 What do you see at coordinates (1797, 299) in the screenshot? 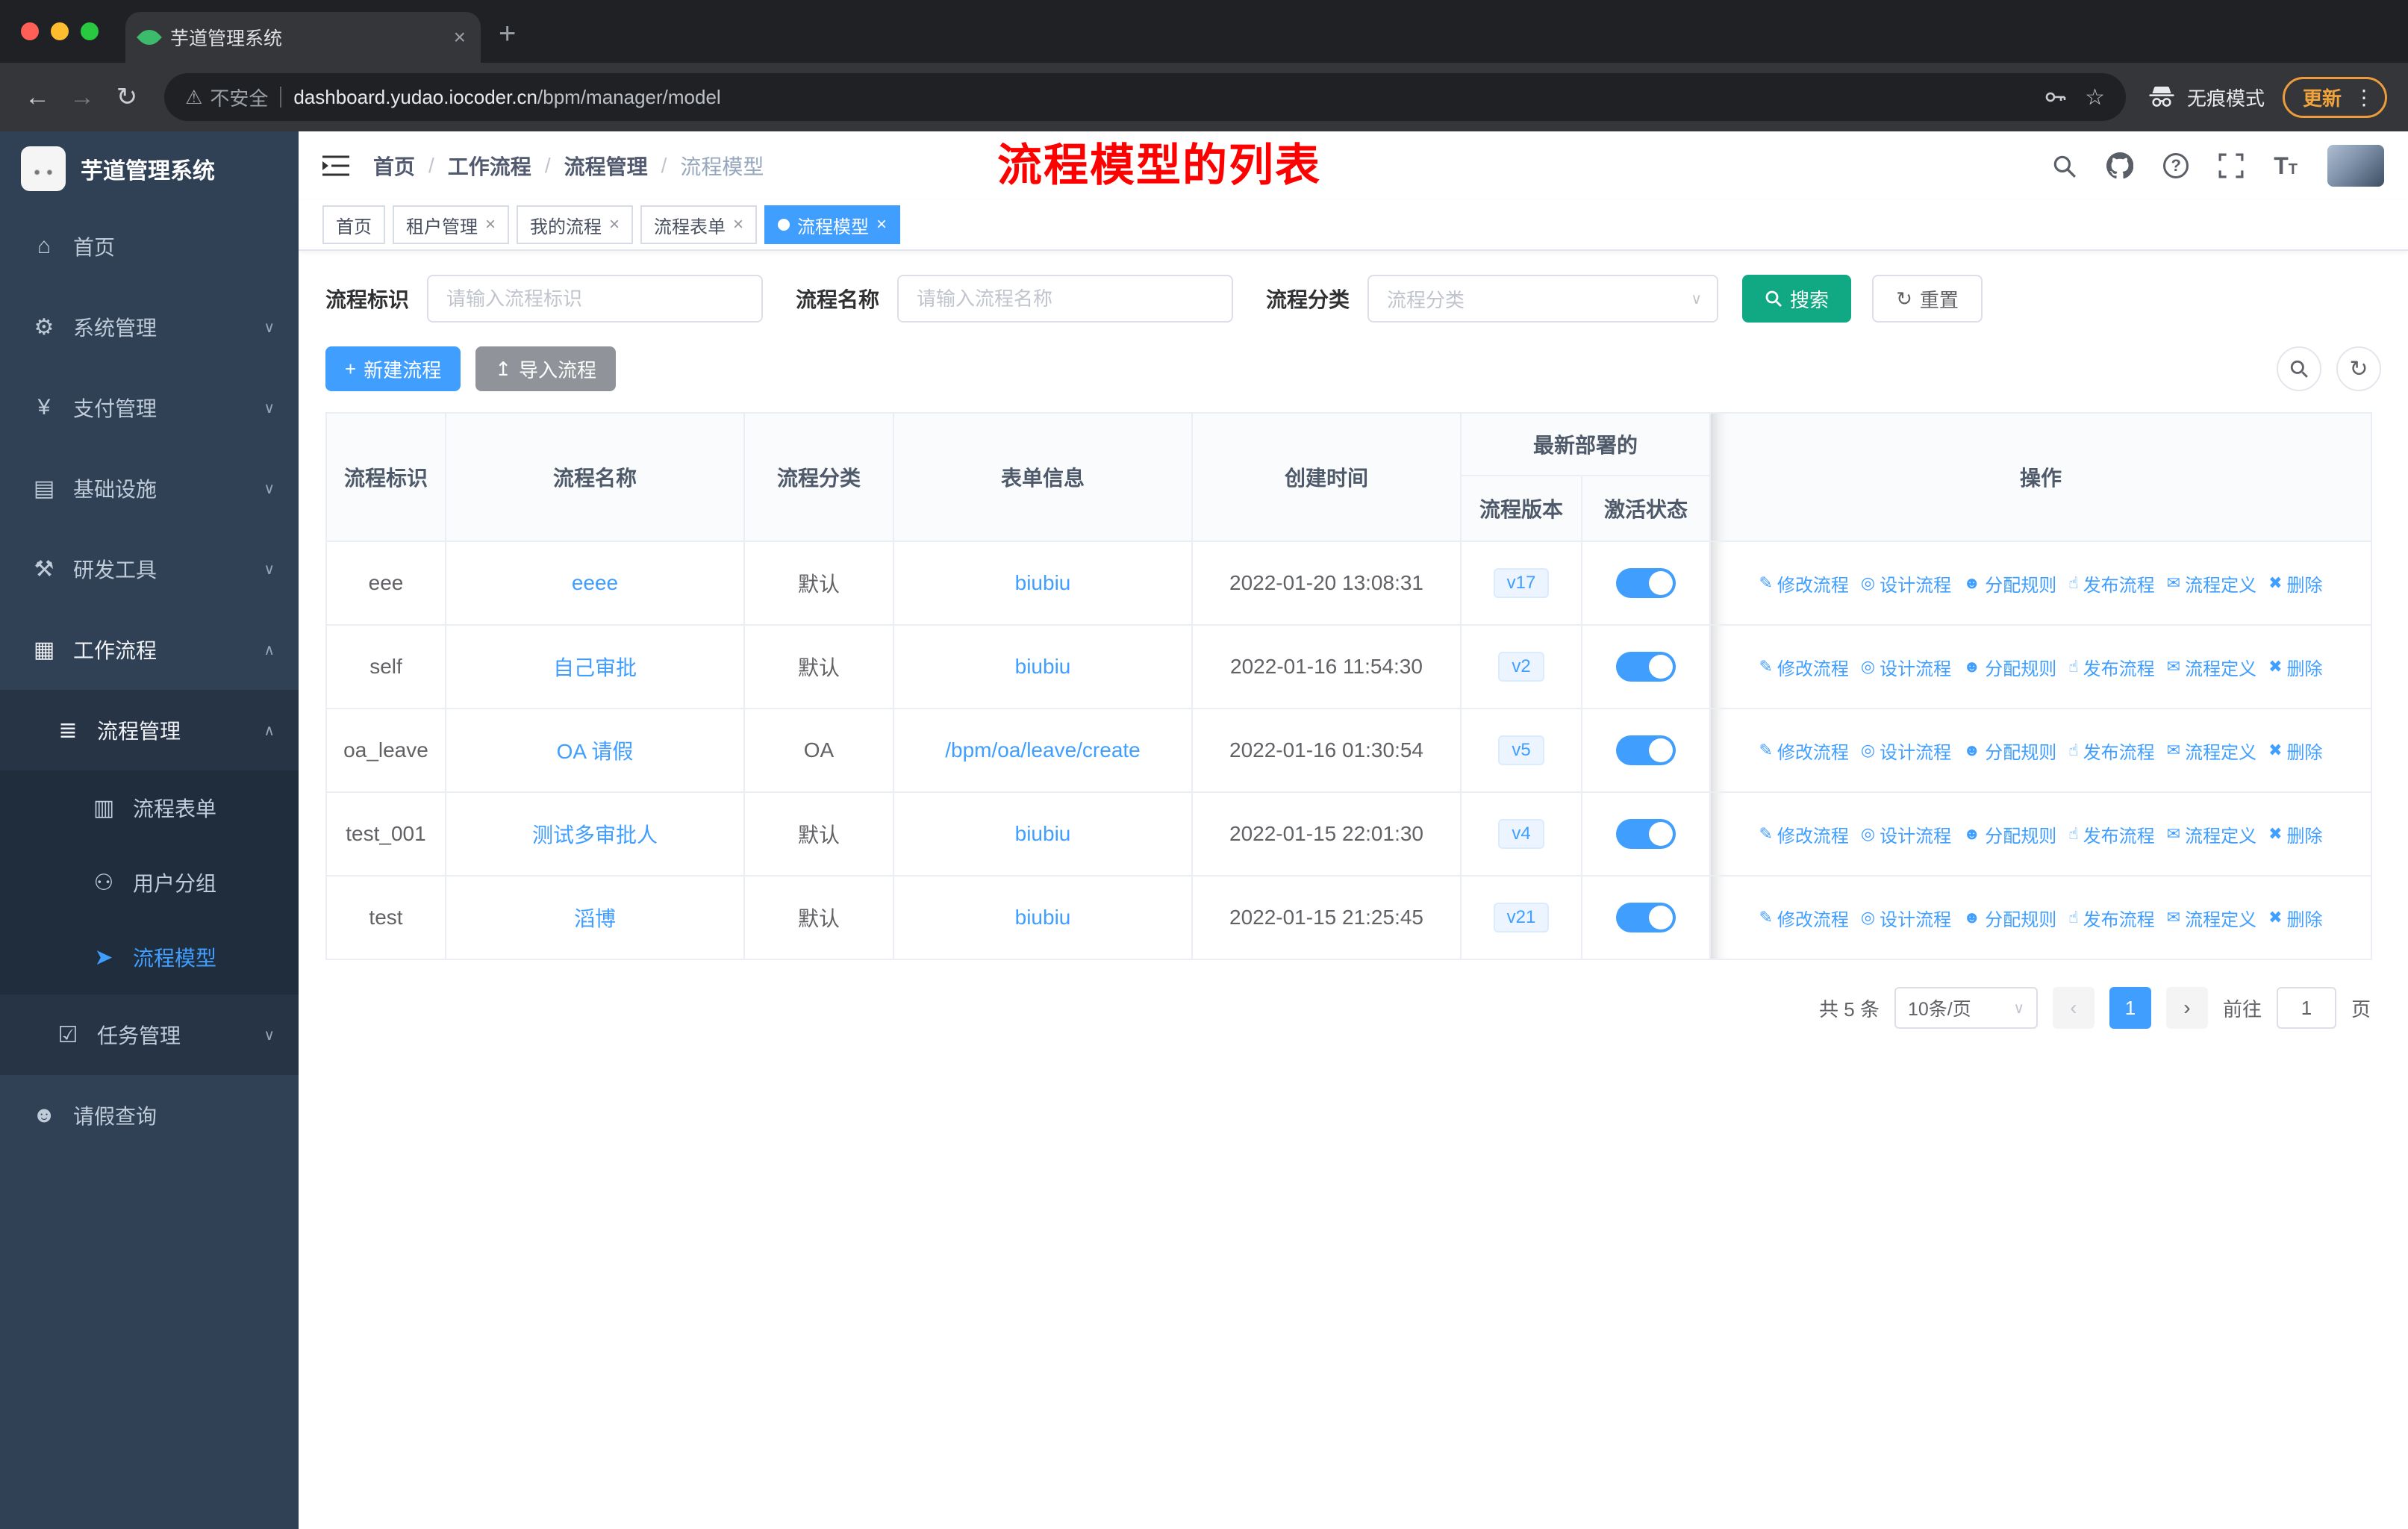
I see `search-button: 搜索` at bounding box center [1797, 299].